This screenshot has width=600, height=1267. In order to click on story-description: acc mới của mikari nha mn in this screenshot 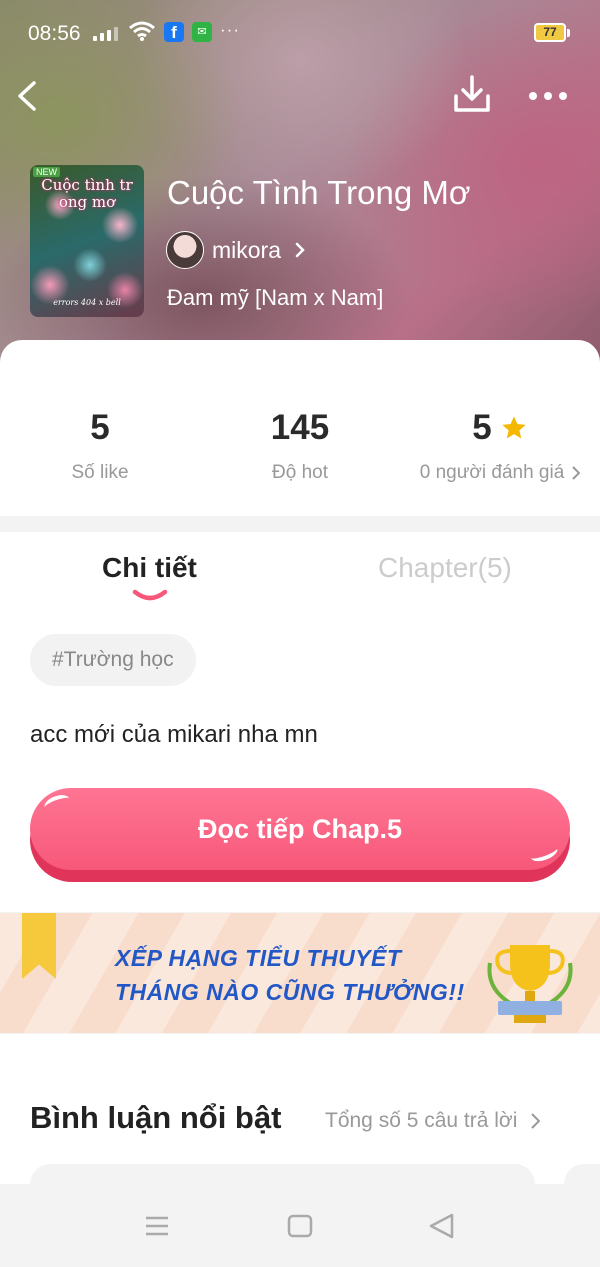, I will do `click(174, 734)`.